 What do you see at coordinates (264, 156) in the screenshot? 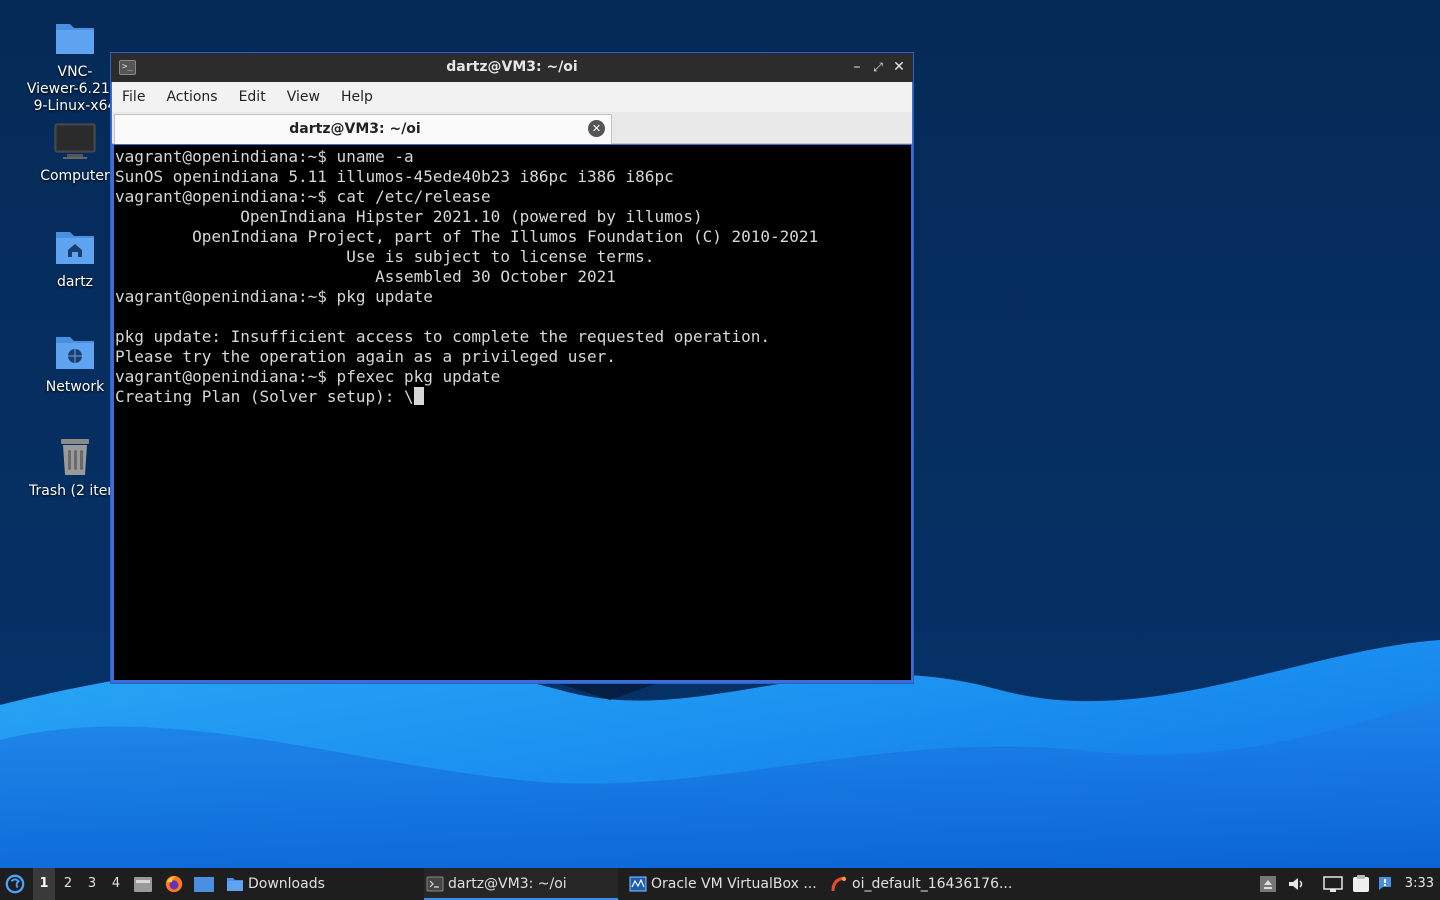
I see `terminal-line: vagrant@openindiana:~$ uname -a` at bounding box center [264, 156].